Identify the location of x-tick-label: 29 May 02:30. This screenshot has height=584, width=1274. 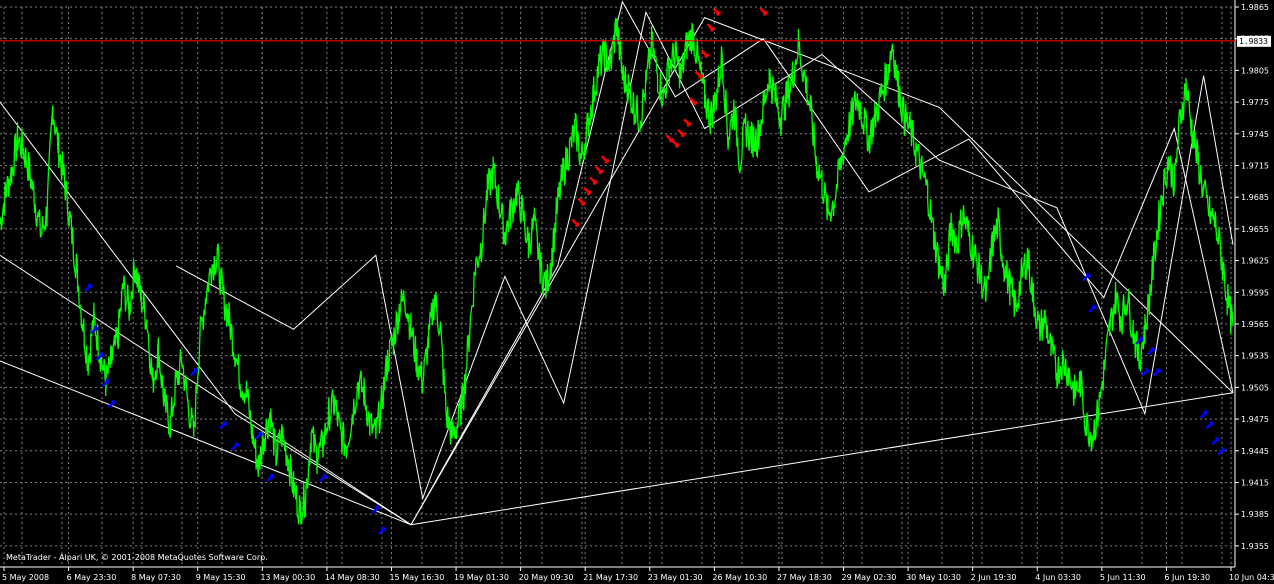
(869, 577).